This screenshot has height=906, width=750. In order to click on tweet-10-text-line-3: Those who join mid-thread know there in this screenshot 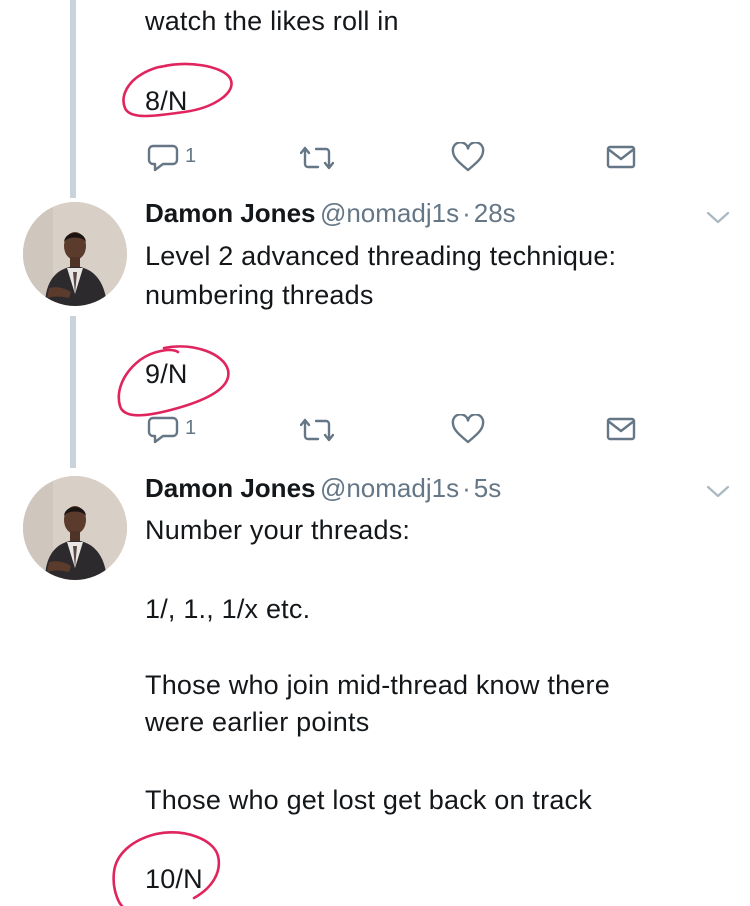, I will do `click(377, 685)`.